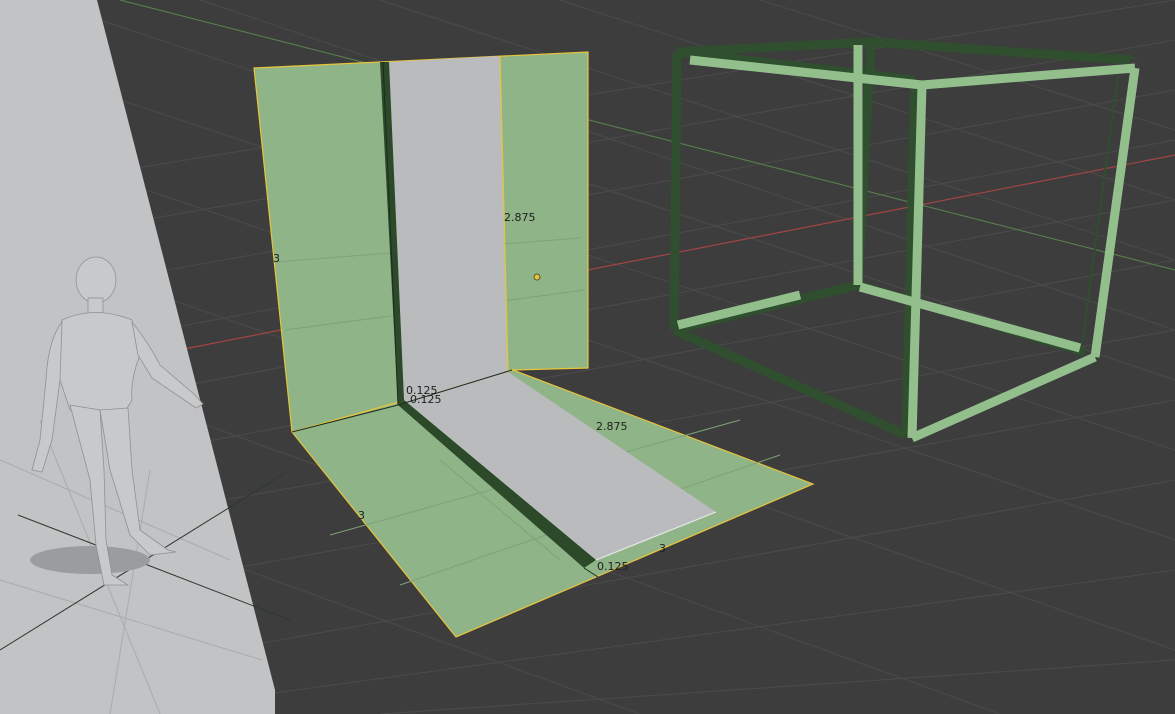 The width and height of the screenshot is (1175, 714). What do you see at coordinates (662, 548) in the screenshot?
I see `dim-floor-width: 3` at bounding box center [662, 548].